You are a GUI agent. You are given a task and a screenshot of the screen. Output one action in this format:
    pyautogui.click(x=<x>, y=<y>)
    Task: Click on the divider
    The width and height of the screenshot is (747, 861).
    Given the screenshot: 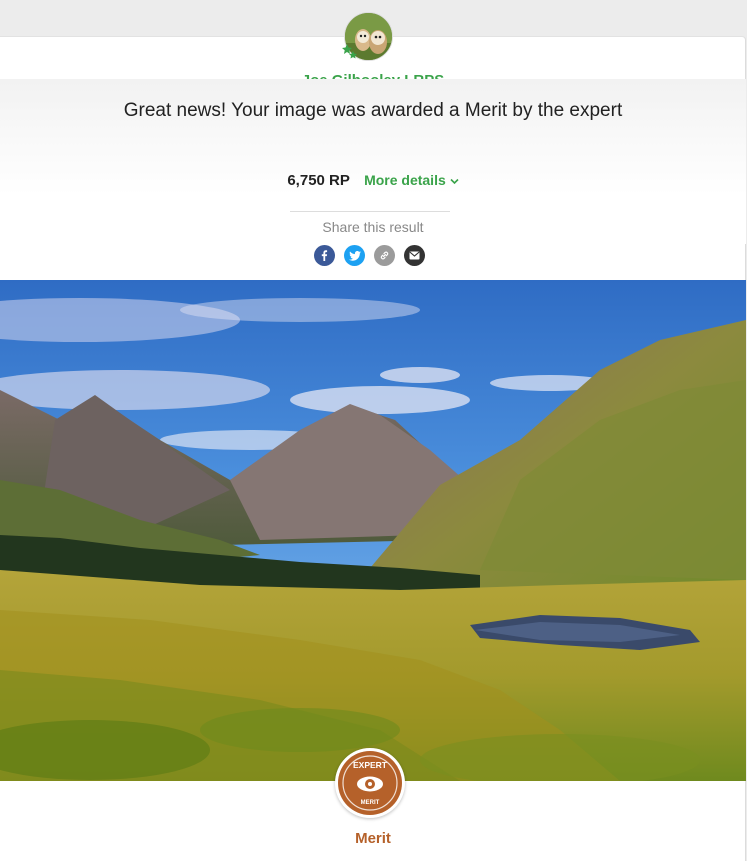 What is the action you would take?
    pyautogui.click(x=370, y=211)
    